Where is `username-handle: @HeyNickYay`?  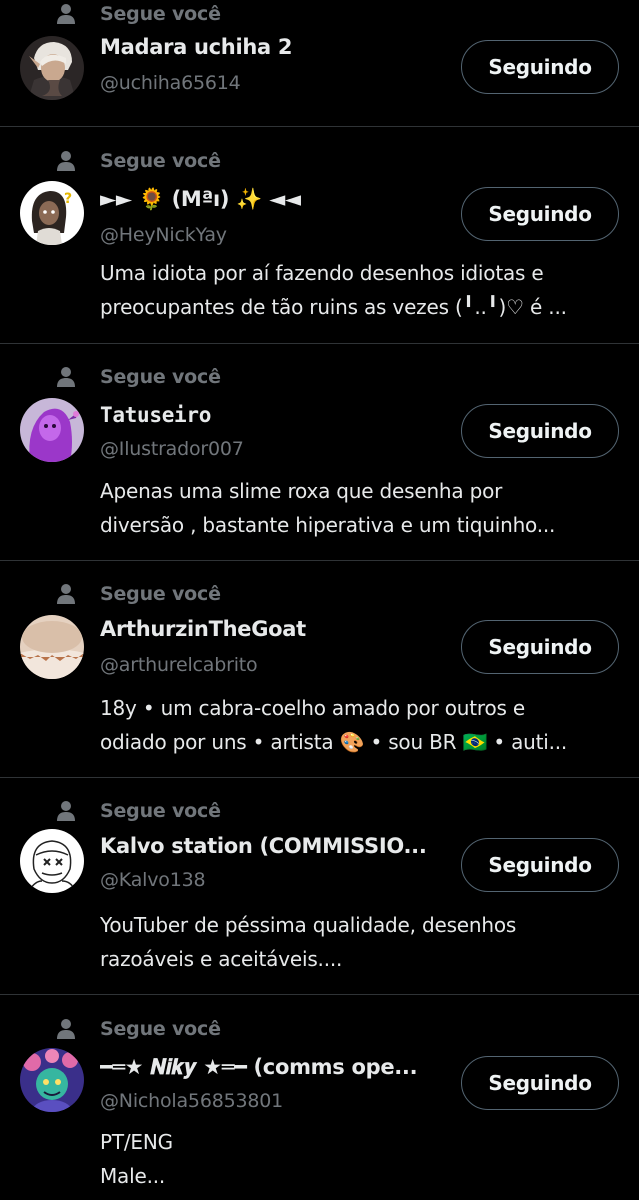 username-handle: @HeyNickYay is located at coordinates (163, 235).